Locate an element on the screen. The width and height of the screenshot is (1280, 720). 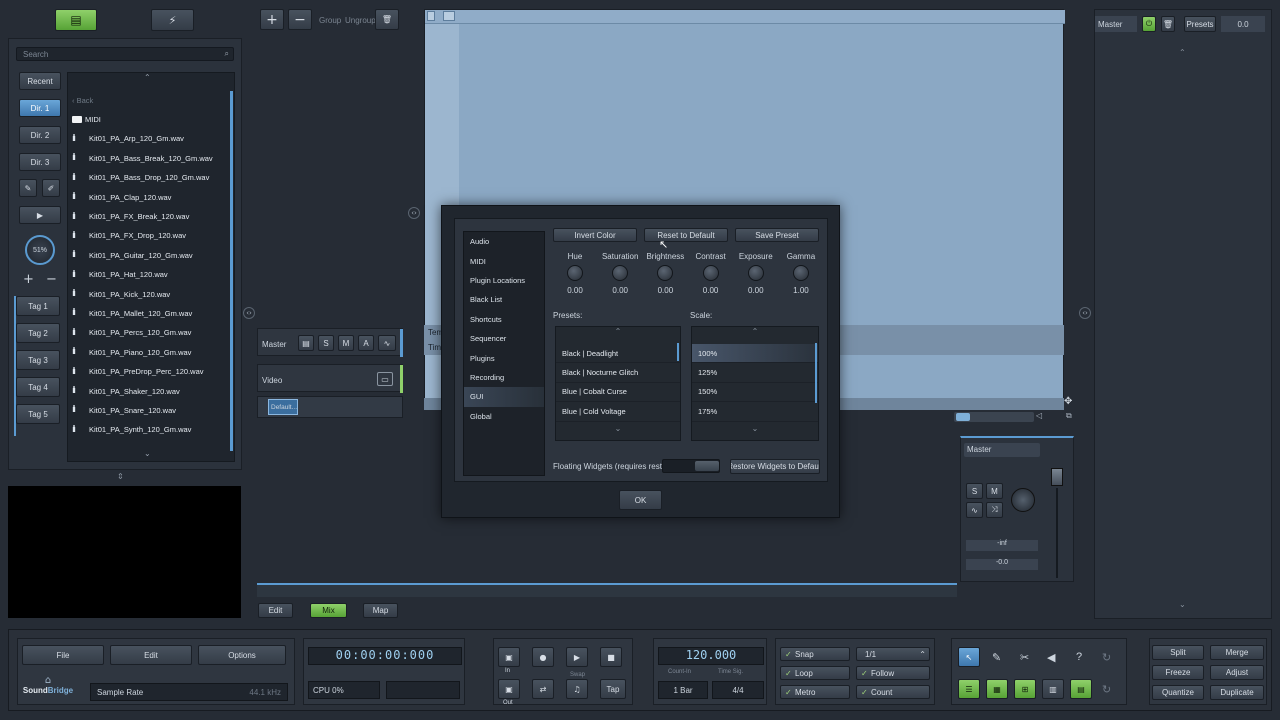
menu-plugins: Plugins is located at coordinates (504, 357).